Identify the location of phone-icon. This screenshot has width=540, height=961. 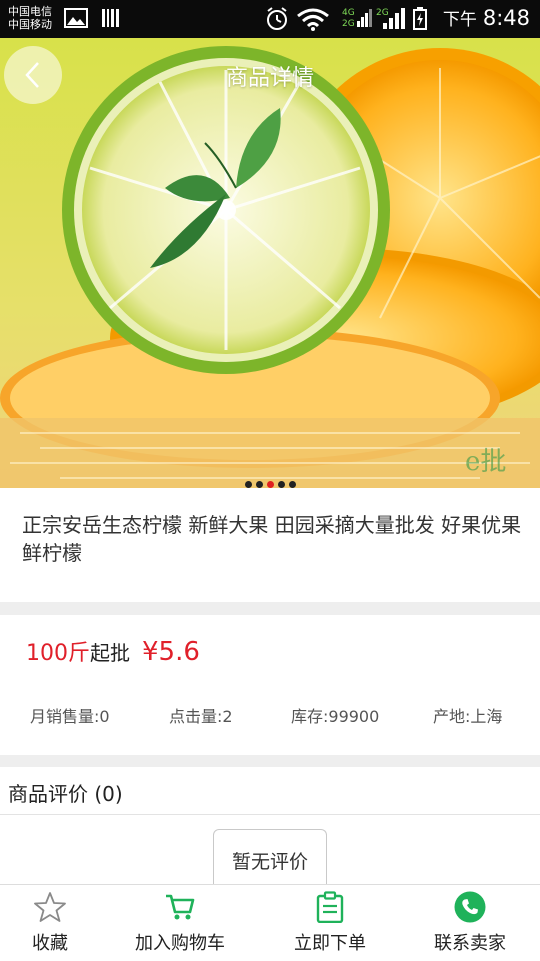
(470, 907).